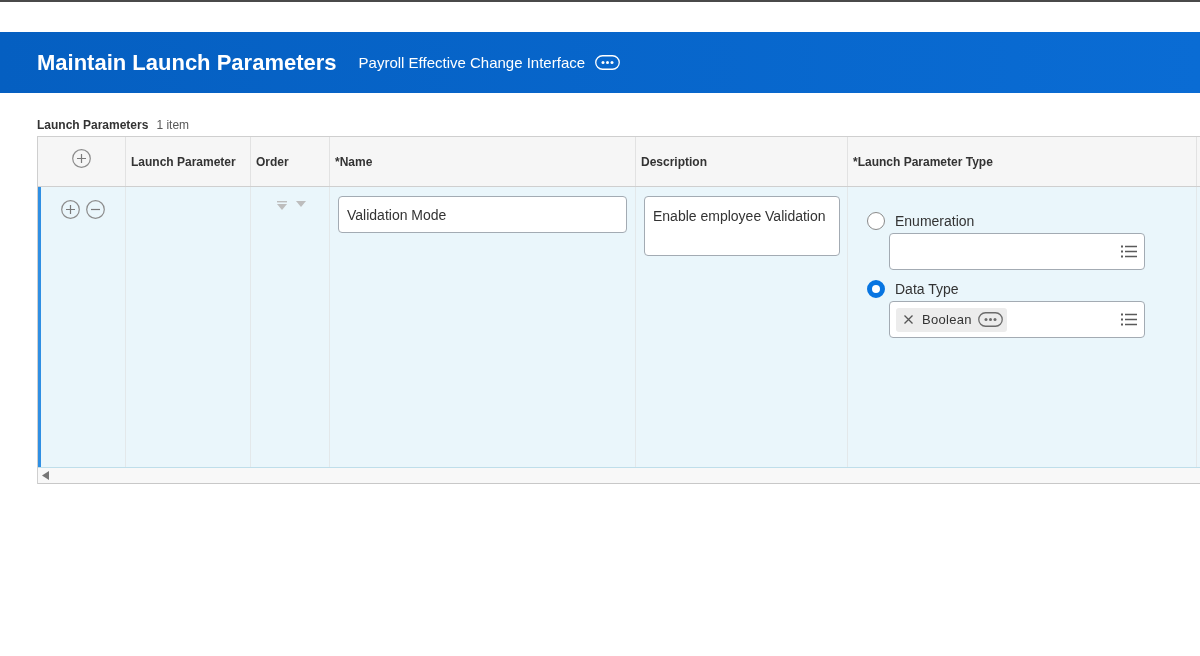 The height and width of the screenshot is (656, 1200). Describe the element at coordinates (923, 162) in the screenshot. I see `column-header: *Launch Parameter Type` at that location.